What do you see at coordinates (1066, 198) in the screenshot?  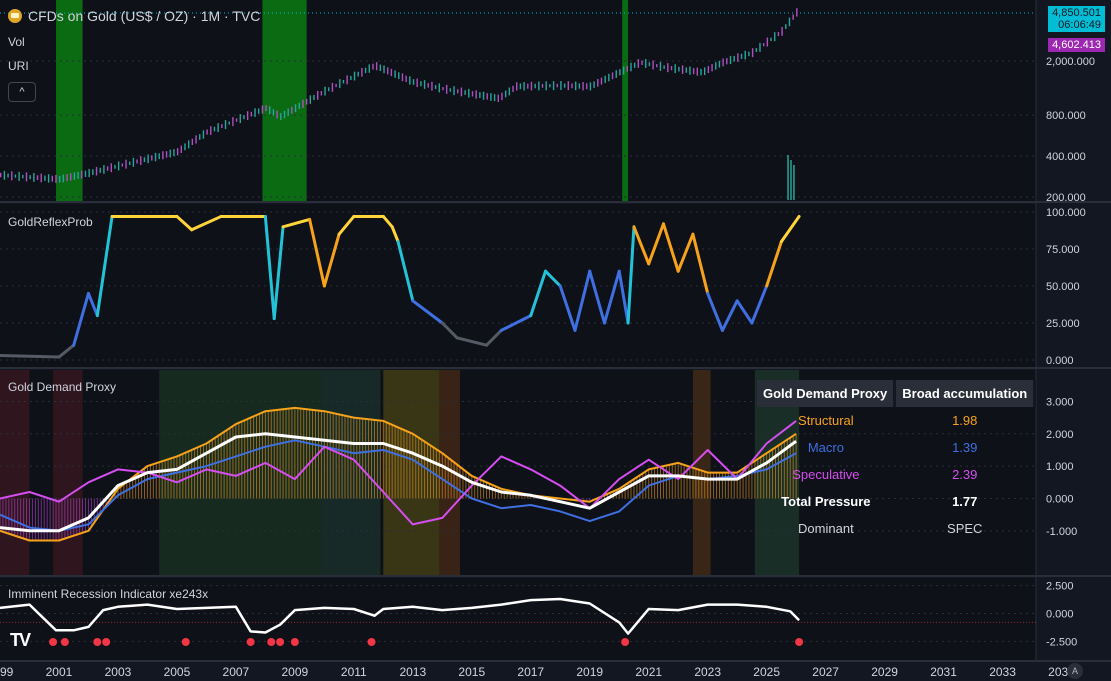 I see `price-axis-label: 200.000` at bounding box center [1066, 198].